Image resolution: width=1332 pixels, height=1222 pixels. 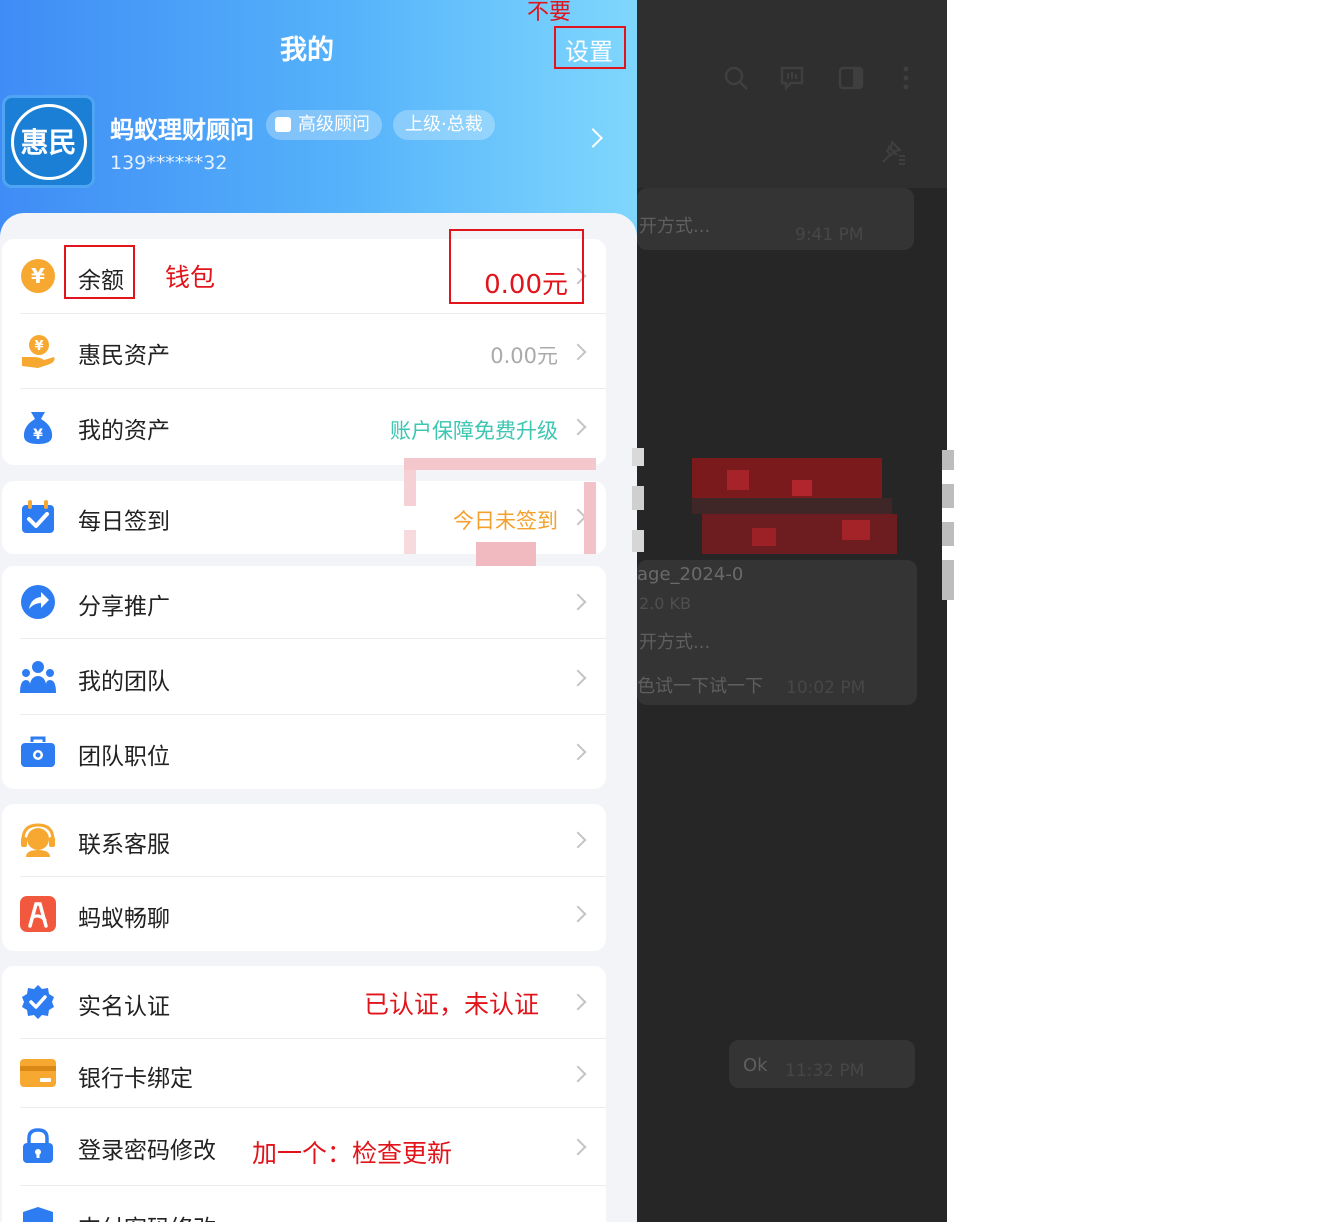 What do you see at coordinates (792, 78) in the screenshot?
I see `poll-icon` at bounding box center [792, 78].